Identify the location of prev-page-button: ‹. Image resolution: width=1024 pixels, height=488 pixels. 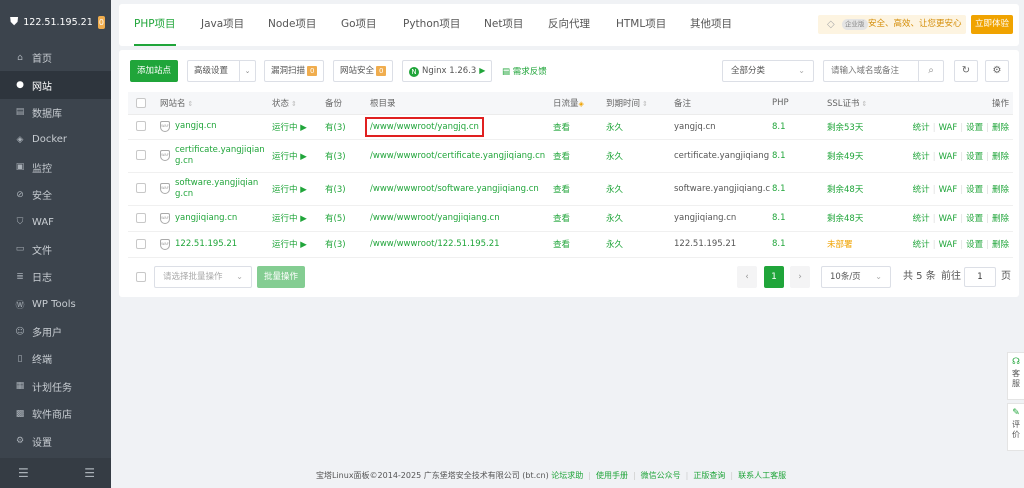
(747, 277).